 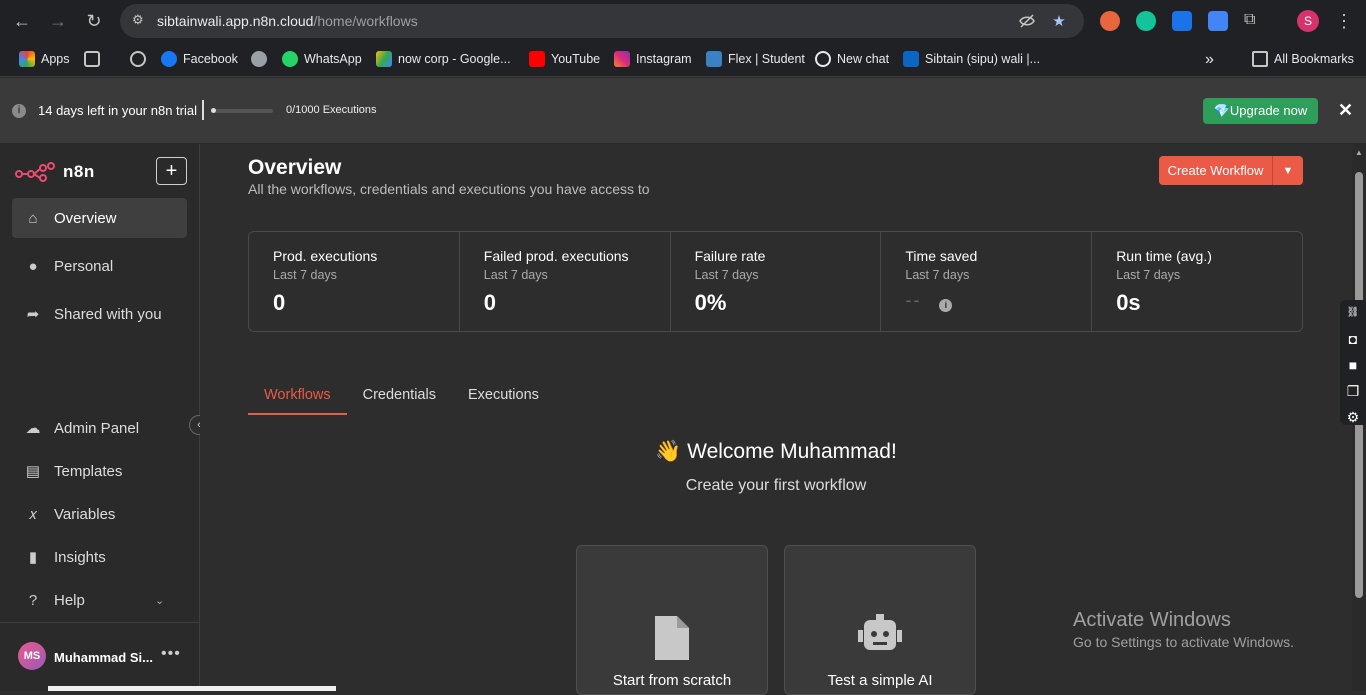 What do you see at coordinates (852, 59) in the screenshot?
I see `bookmark-new-chat: New chat` at bounding box center [852, 59].